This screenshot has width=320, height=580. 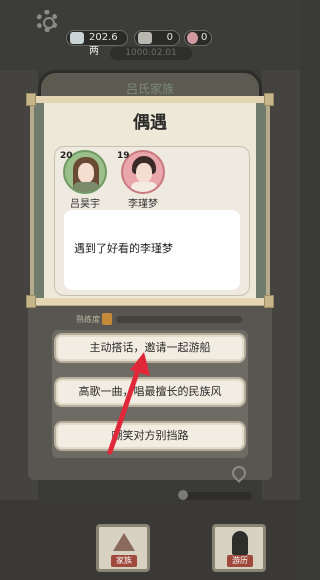 I want to click on resource-a-value: 0, so click(x=169, y=37).